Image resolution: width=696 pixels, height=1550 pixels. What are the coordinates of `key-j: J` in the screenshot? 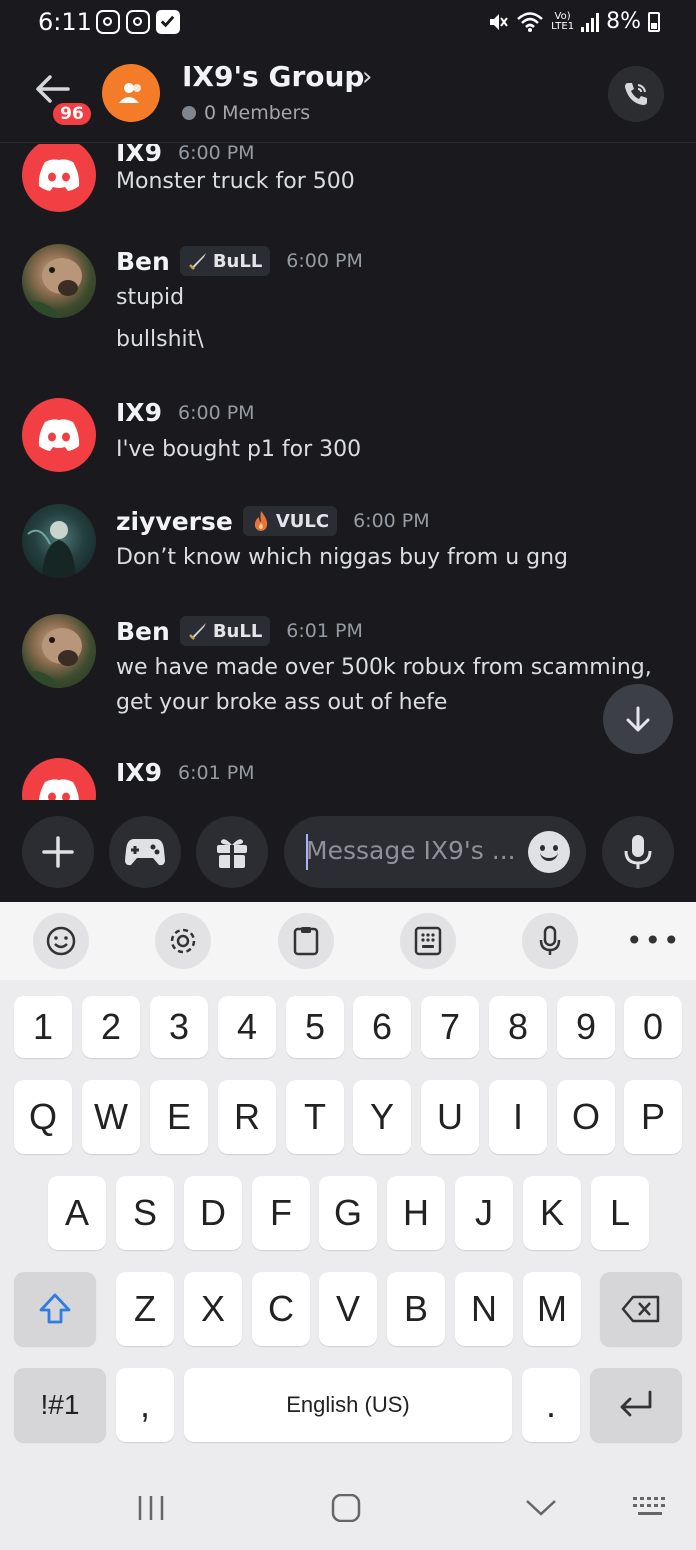 It's located at (484, 1213).